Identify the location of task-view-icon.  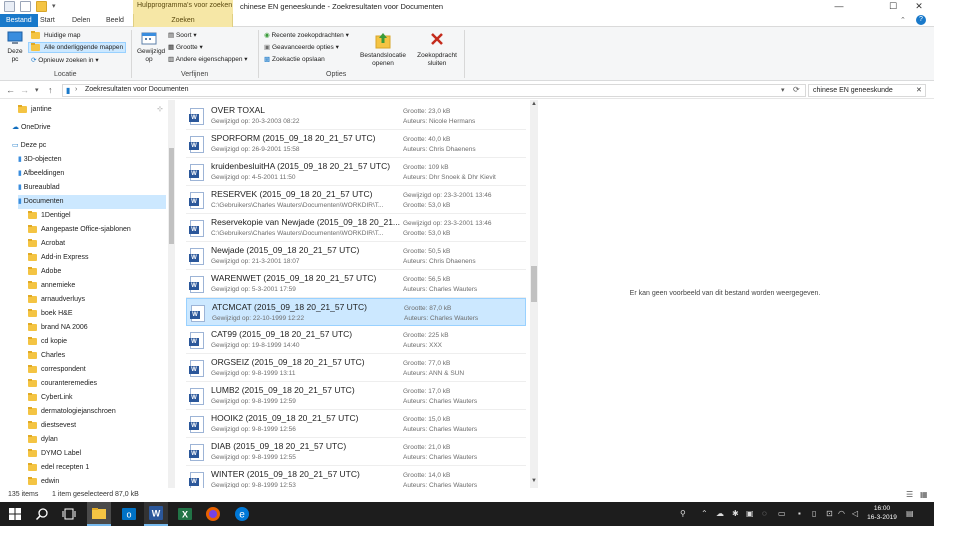
(69, 514).